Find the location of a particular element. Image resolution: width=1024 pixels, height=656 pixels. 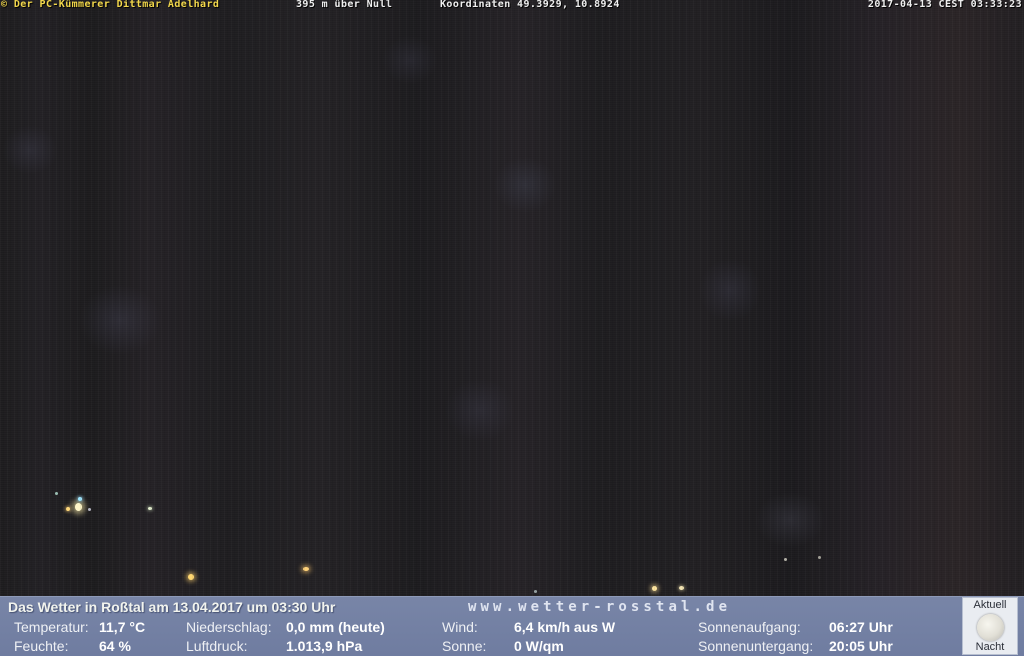

pressure-value: 1.013,9 hPa is located at coordinates (324, 646).